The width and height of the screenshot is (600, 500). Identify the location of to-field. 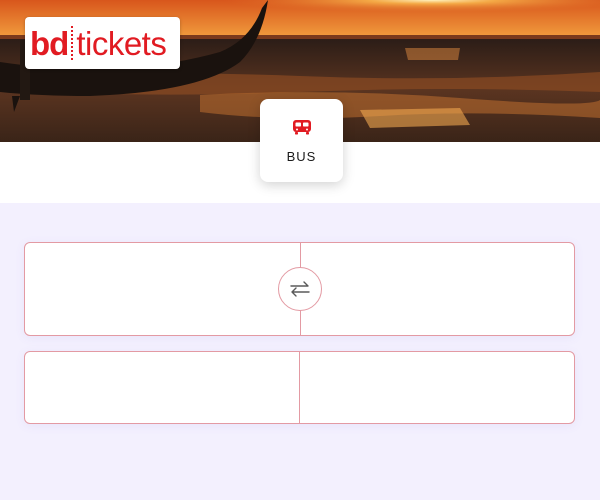
(438, 289).